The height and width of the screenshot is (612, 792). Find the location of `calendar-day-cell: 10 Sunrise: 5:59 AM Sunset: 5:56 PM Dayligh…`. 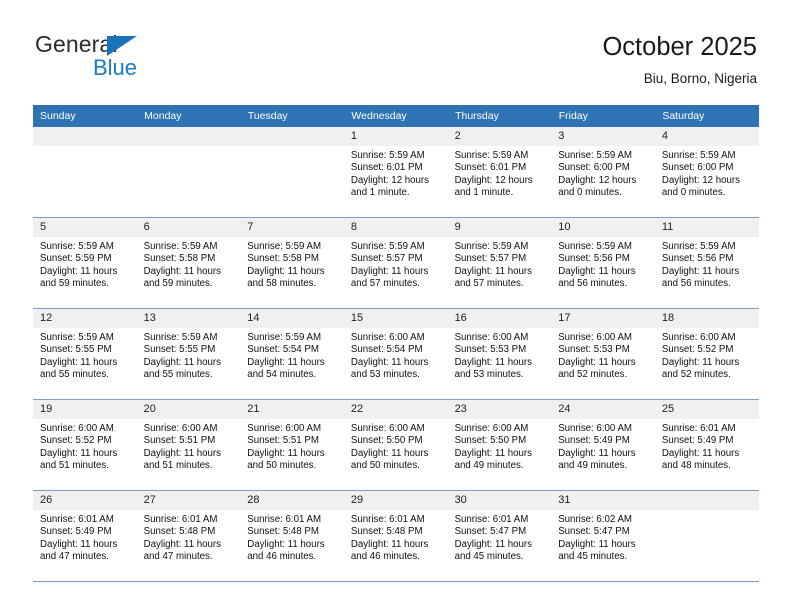

calendar-day-cell: 10 Sunrise: 5:59 AM Sunset: 5:56 PM Dayligh… is located at coordinates (603, 263).